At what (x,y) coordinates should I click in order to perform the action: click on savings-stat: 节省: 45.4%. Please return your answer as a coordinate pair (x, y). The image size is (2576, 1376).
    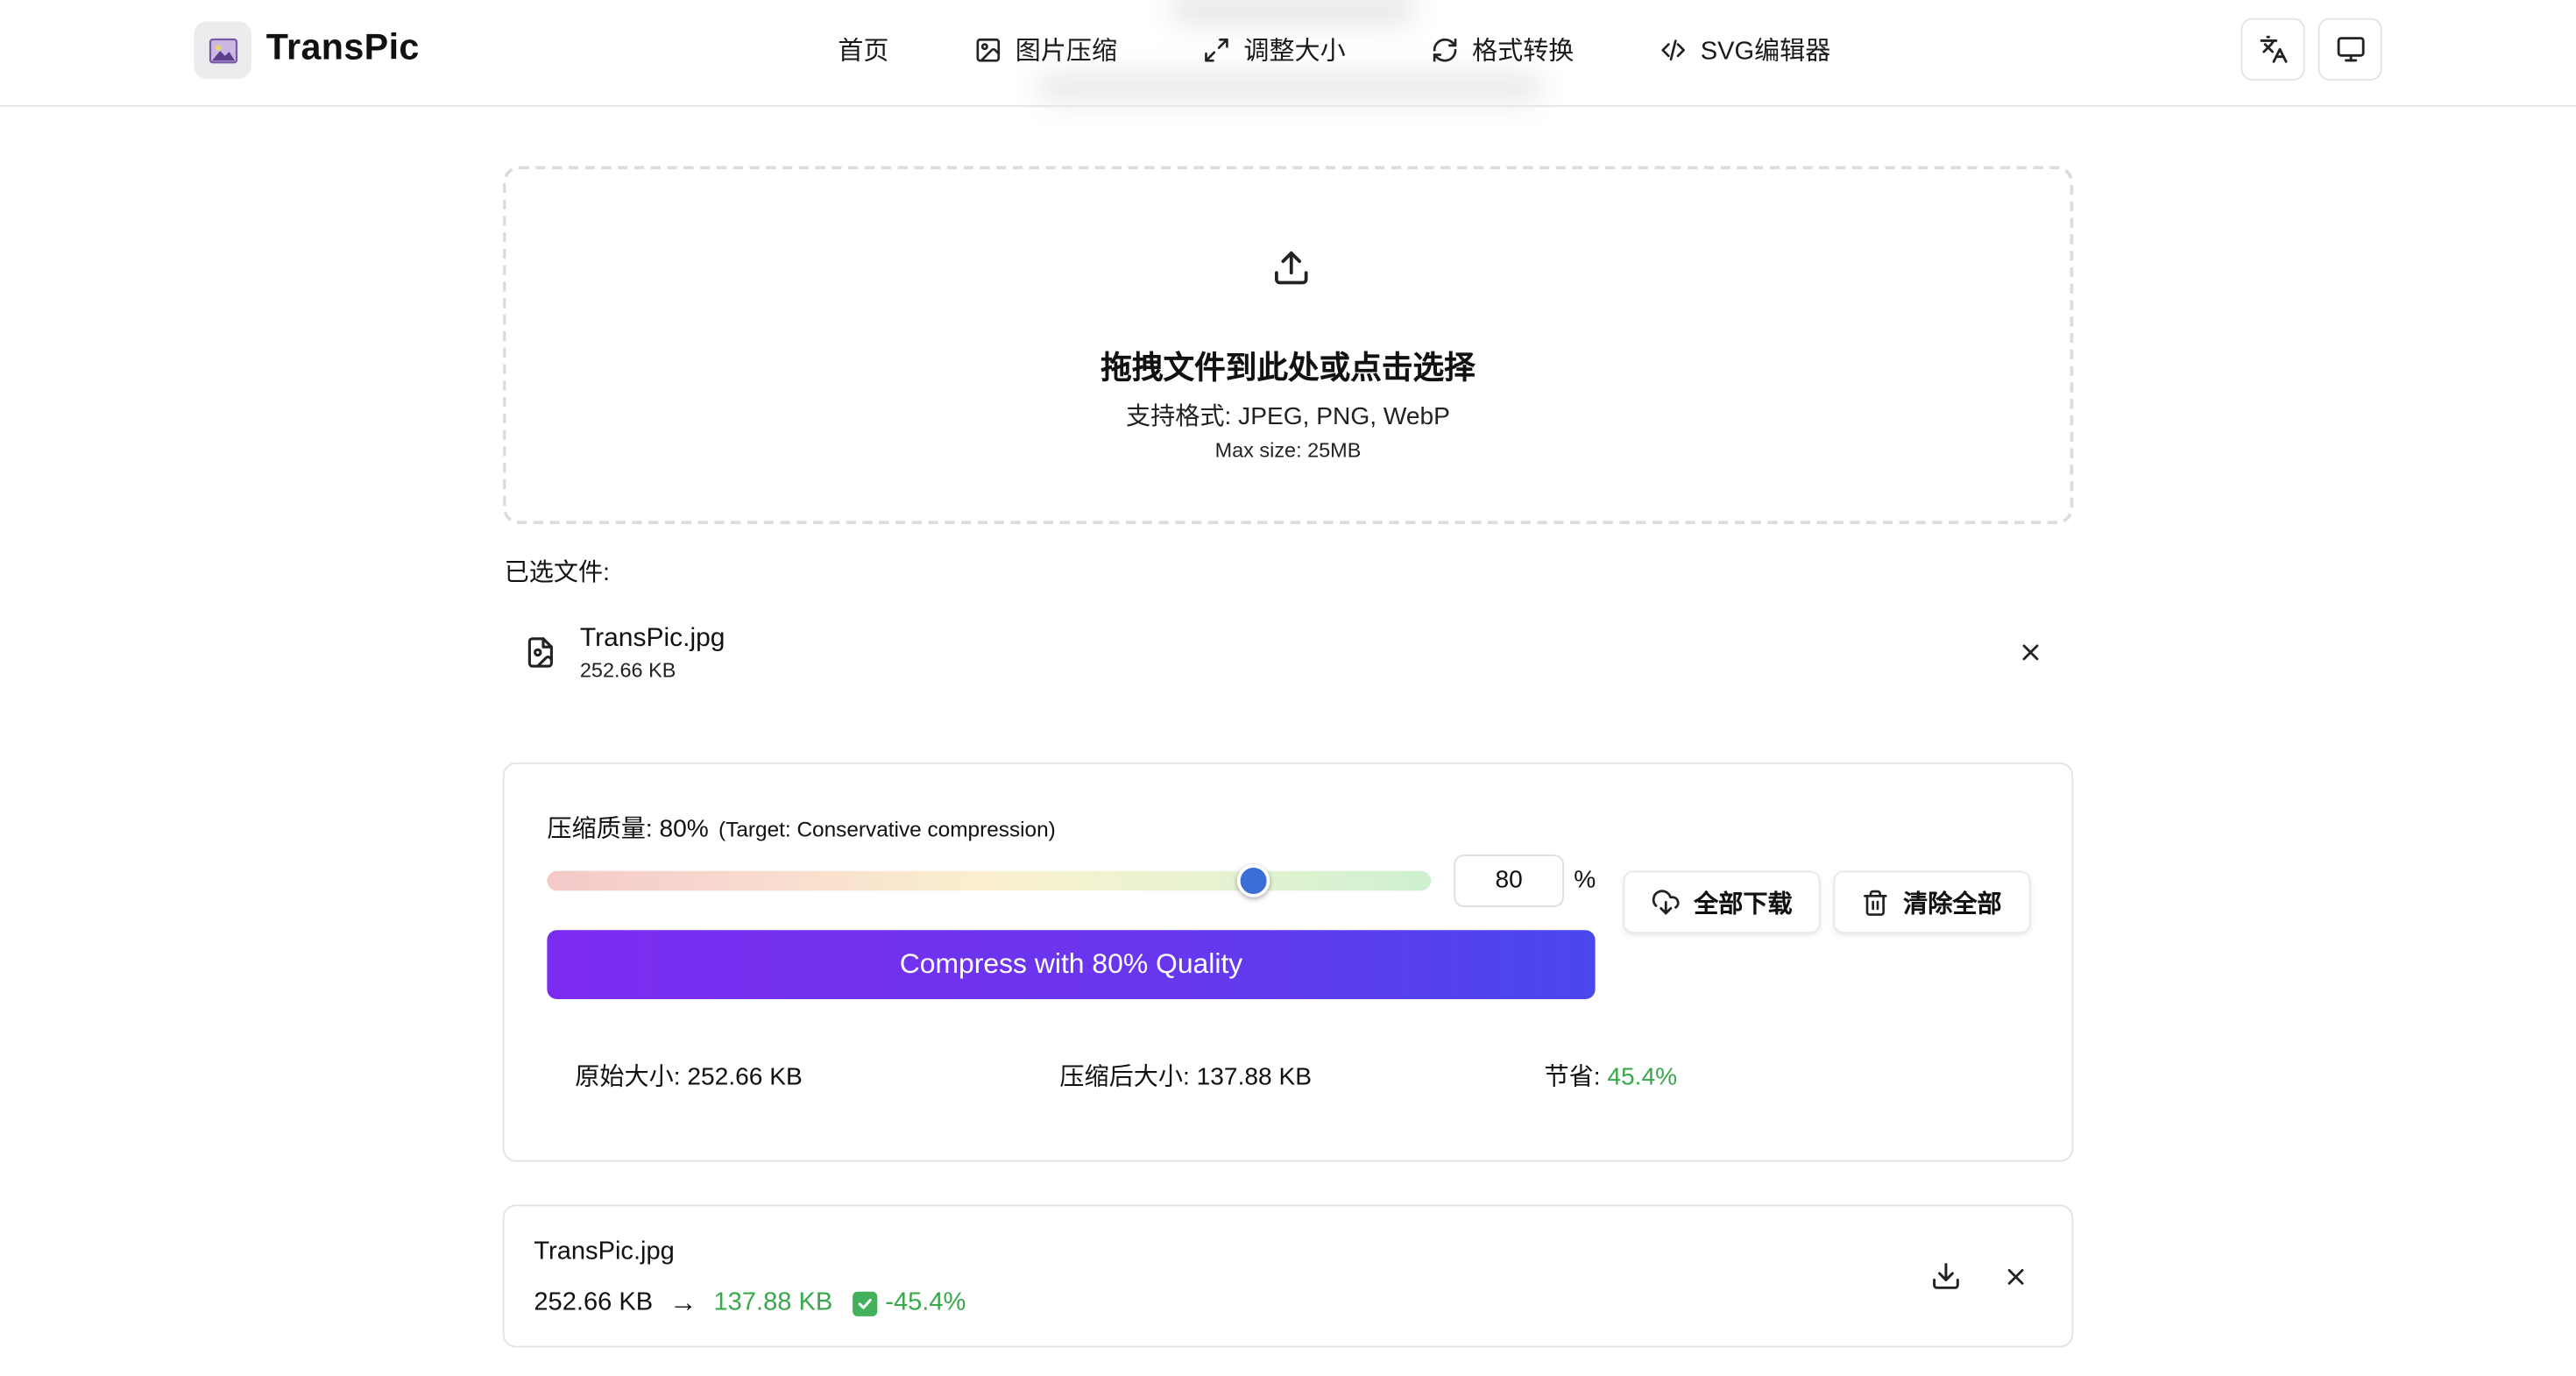
    Looking at the image, I should click on (1611, 1076).